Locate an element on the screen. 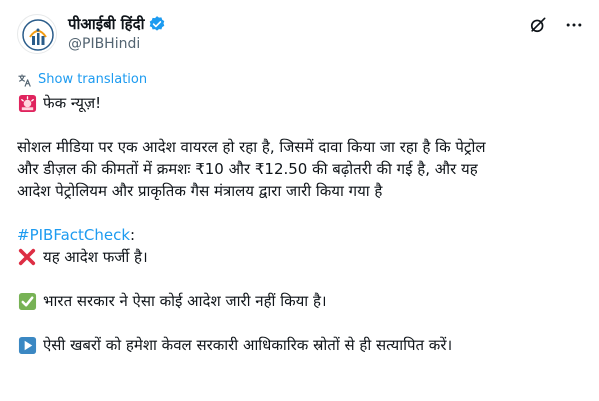  show-translation-label: Show translation is located at coordinates (92, 80).